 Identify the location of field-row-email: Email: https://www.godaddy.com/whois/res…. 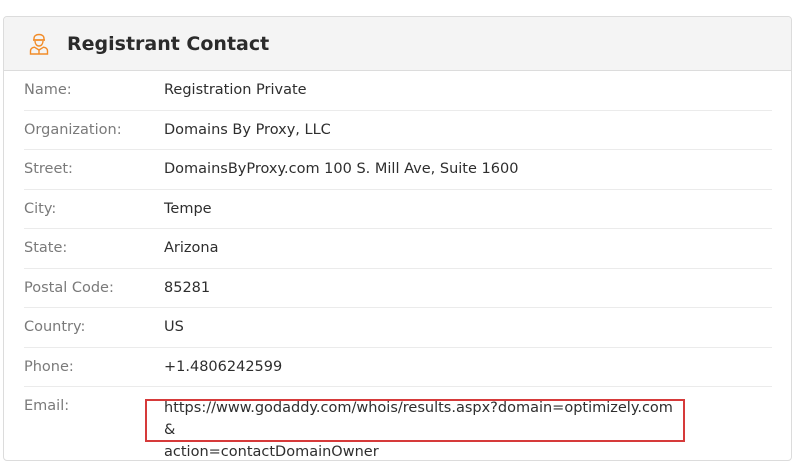
(398, 423).